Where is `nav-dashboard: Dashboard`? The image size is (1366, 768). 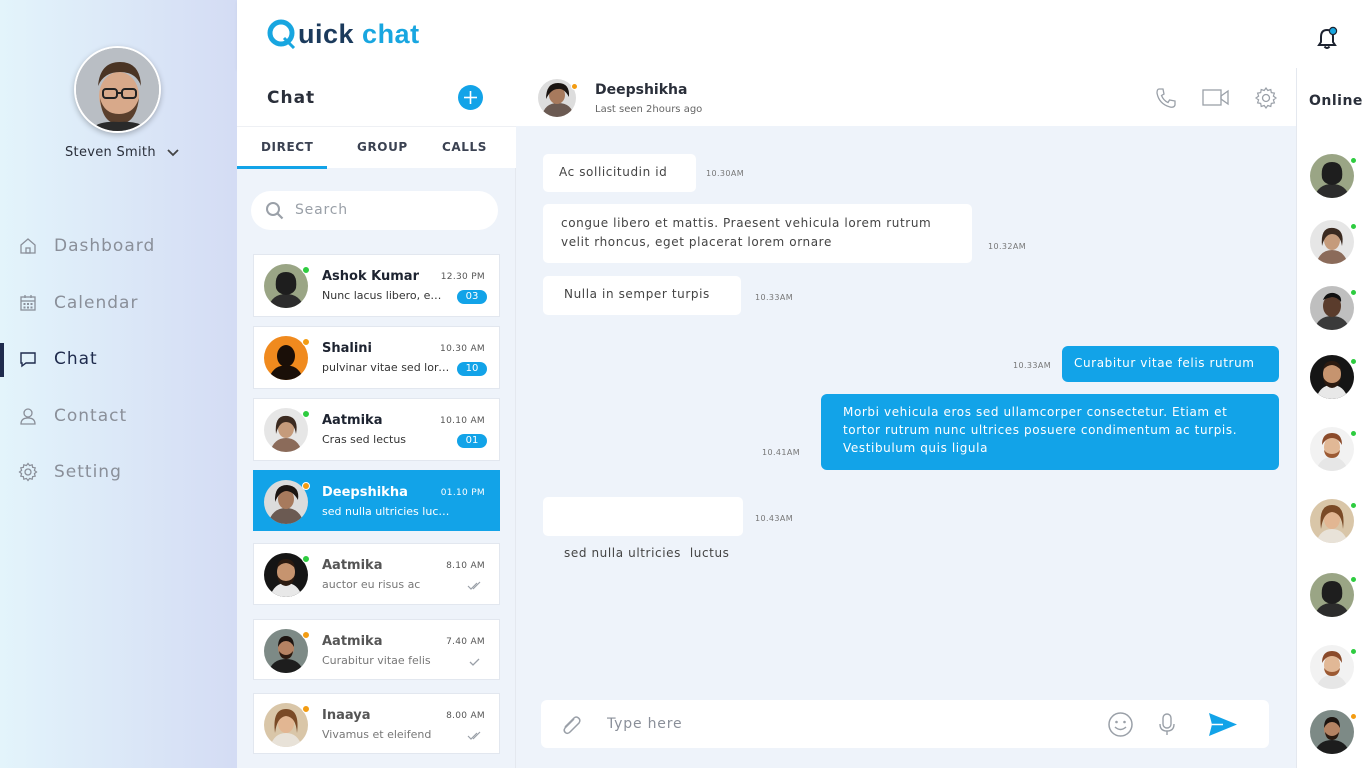 nav-dashboard: Dashboard is located at coordinates (118, 246).